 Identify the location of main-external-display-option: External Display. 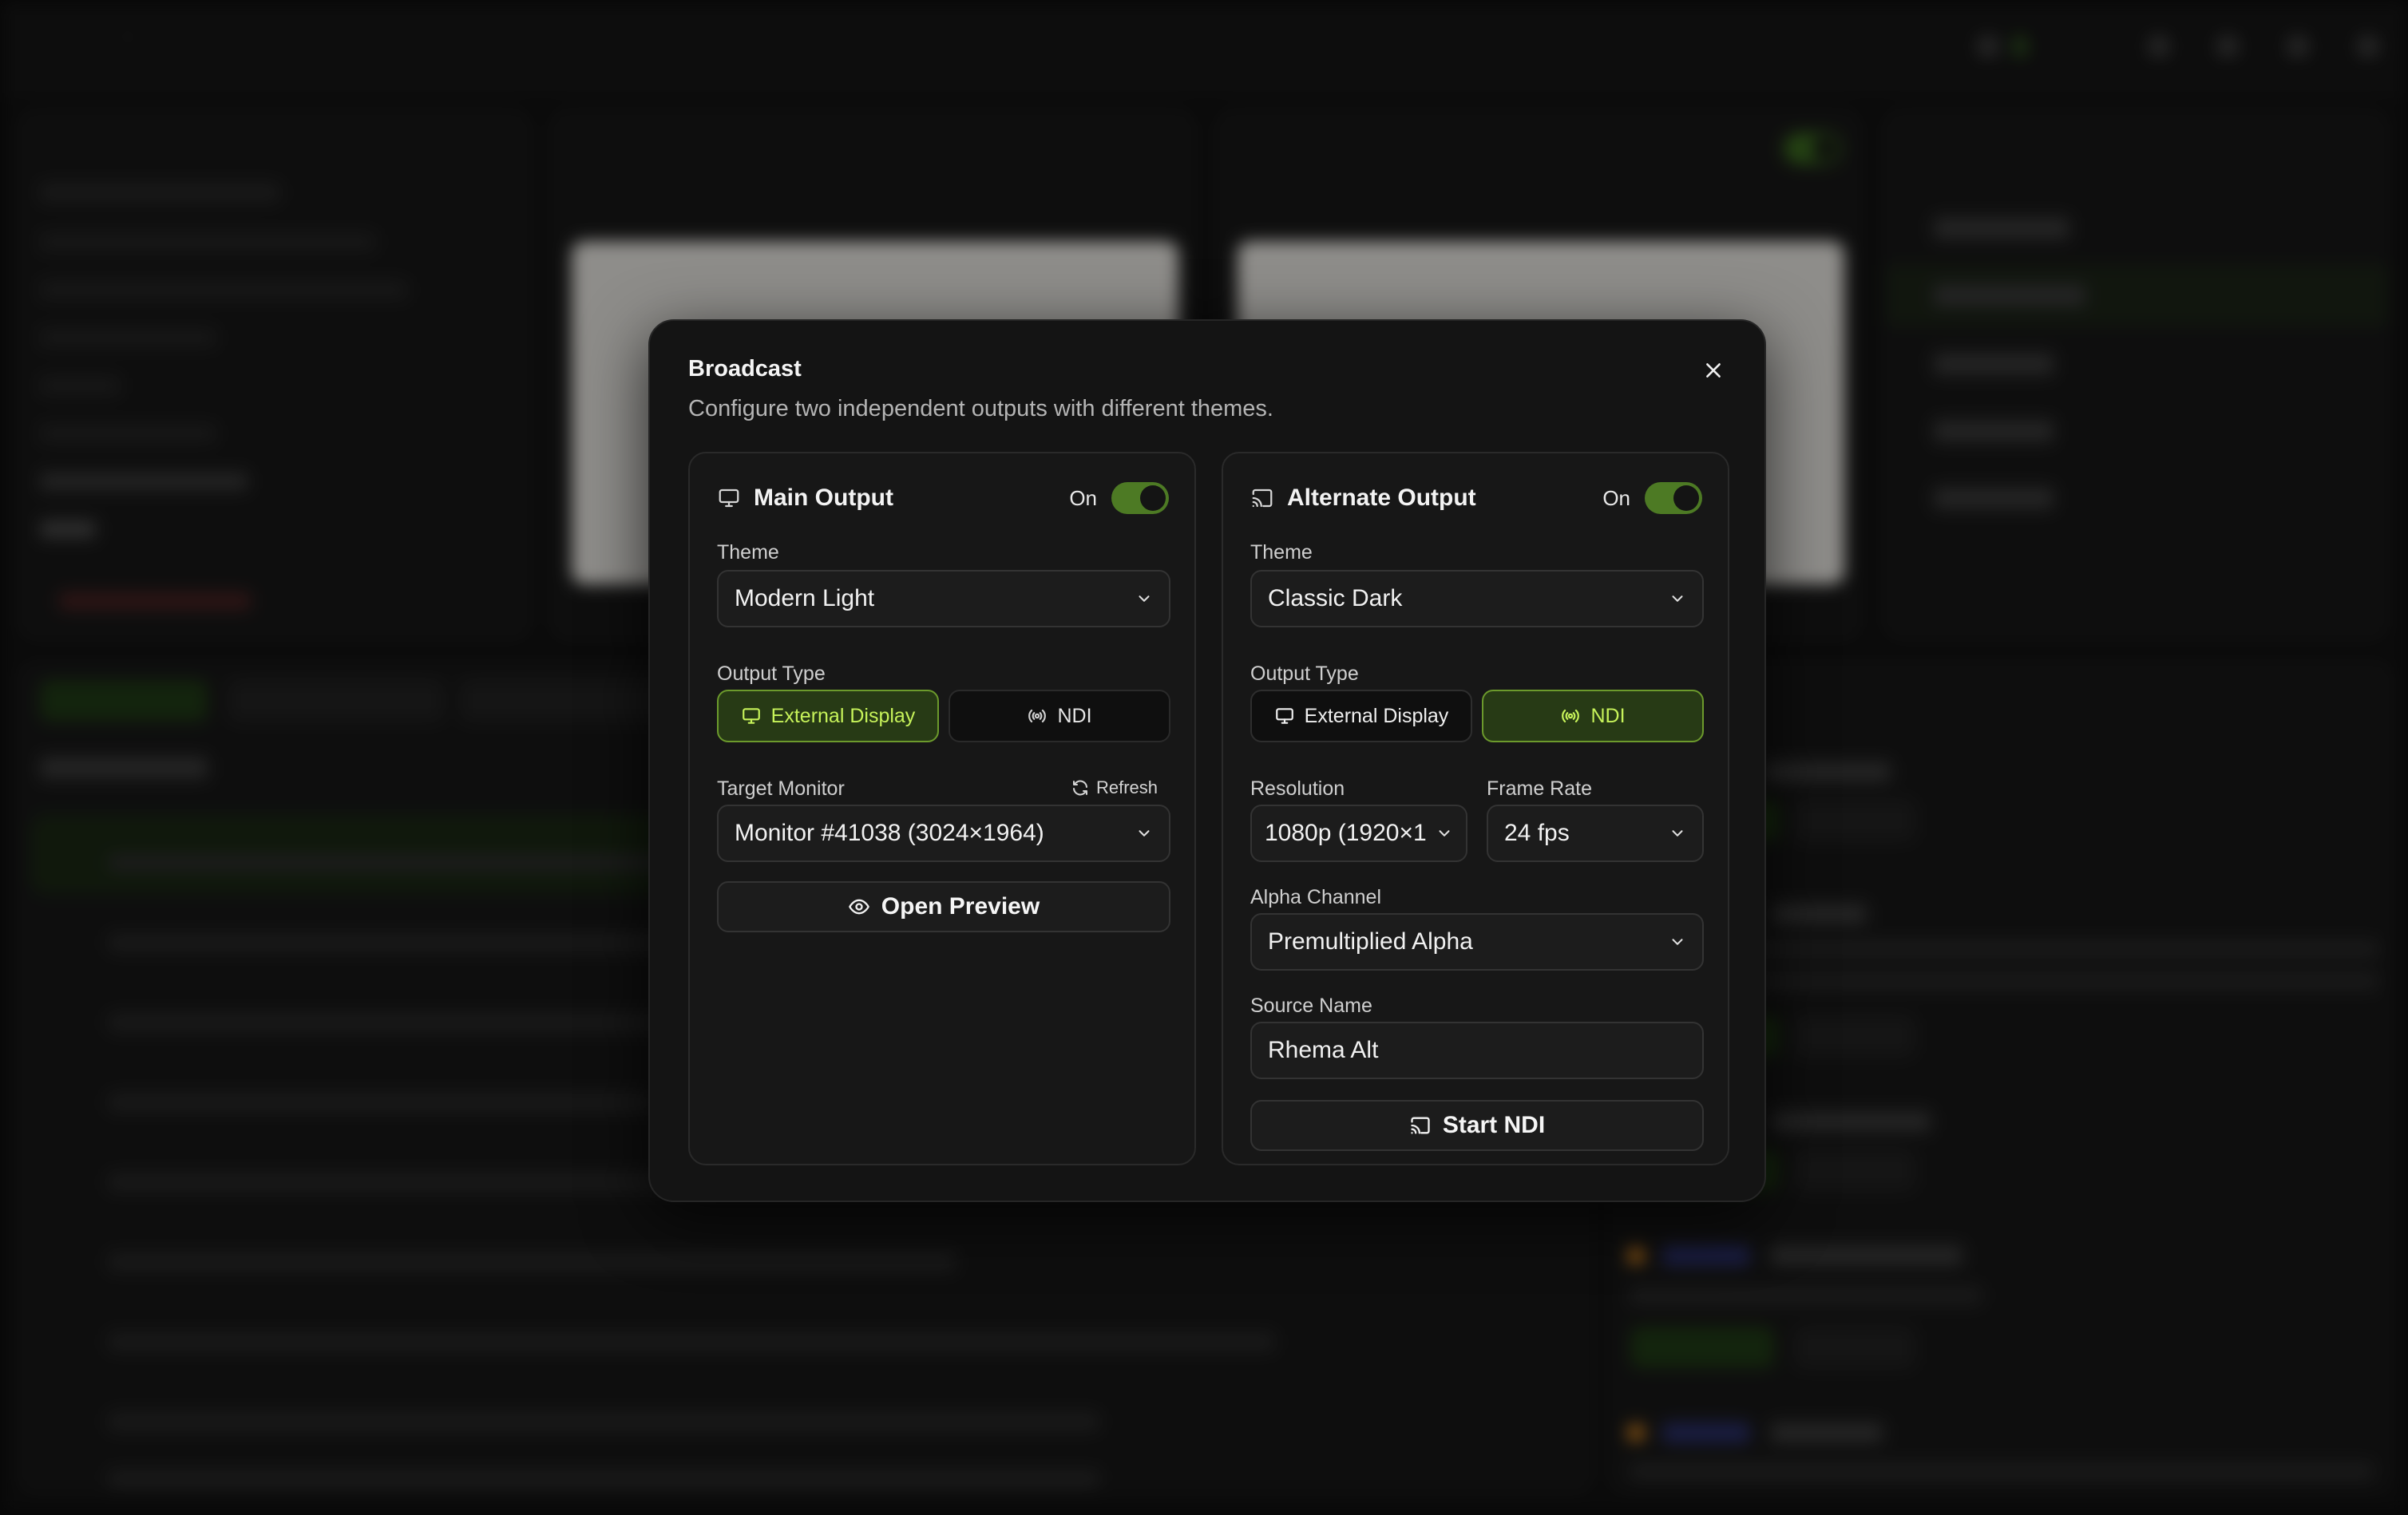
(828, 716).